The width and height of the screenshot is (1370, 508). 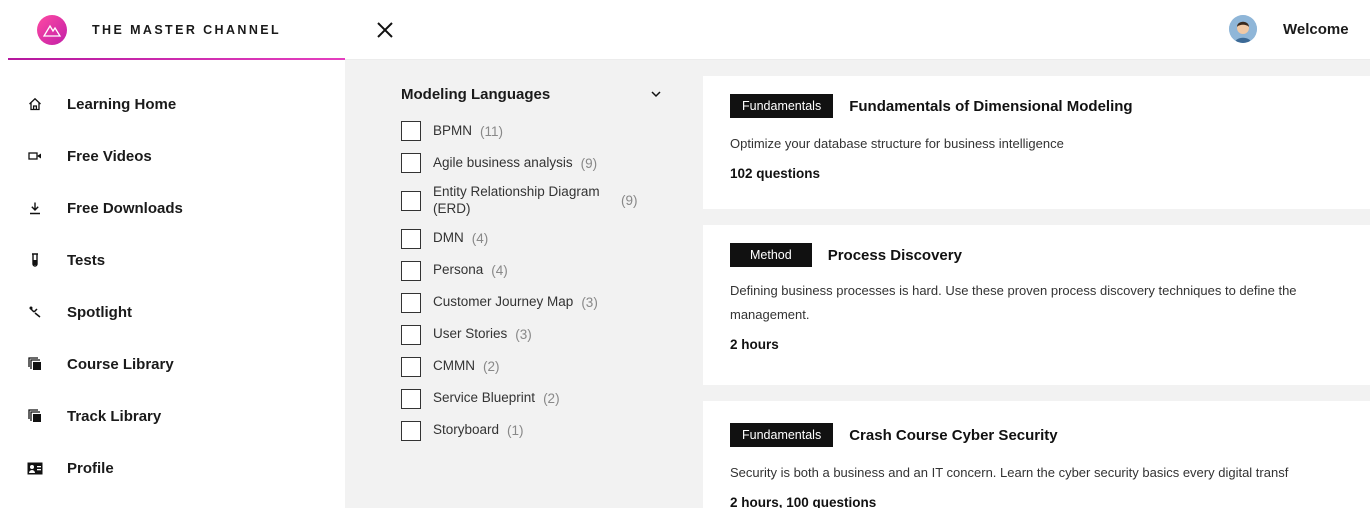 What do you see at coordinates (86, 260) in the screenshot?
I see `sidebar-item-label: Tests` at bounding box center [86, 260].